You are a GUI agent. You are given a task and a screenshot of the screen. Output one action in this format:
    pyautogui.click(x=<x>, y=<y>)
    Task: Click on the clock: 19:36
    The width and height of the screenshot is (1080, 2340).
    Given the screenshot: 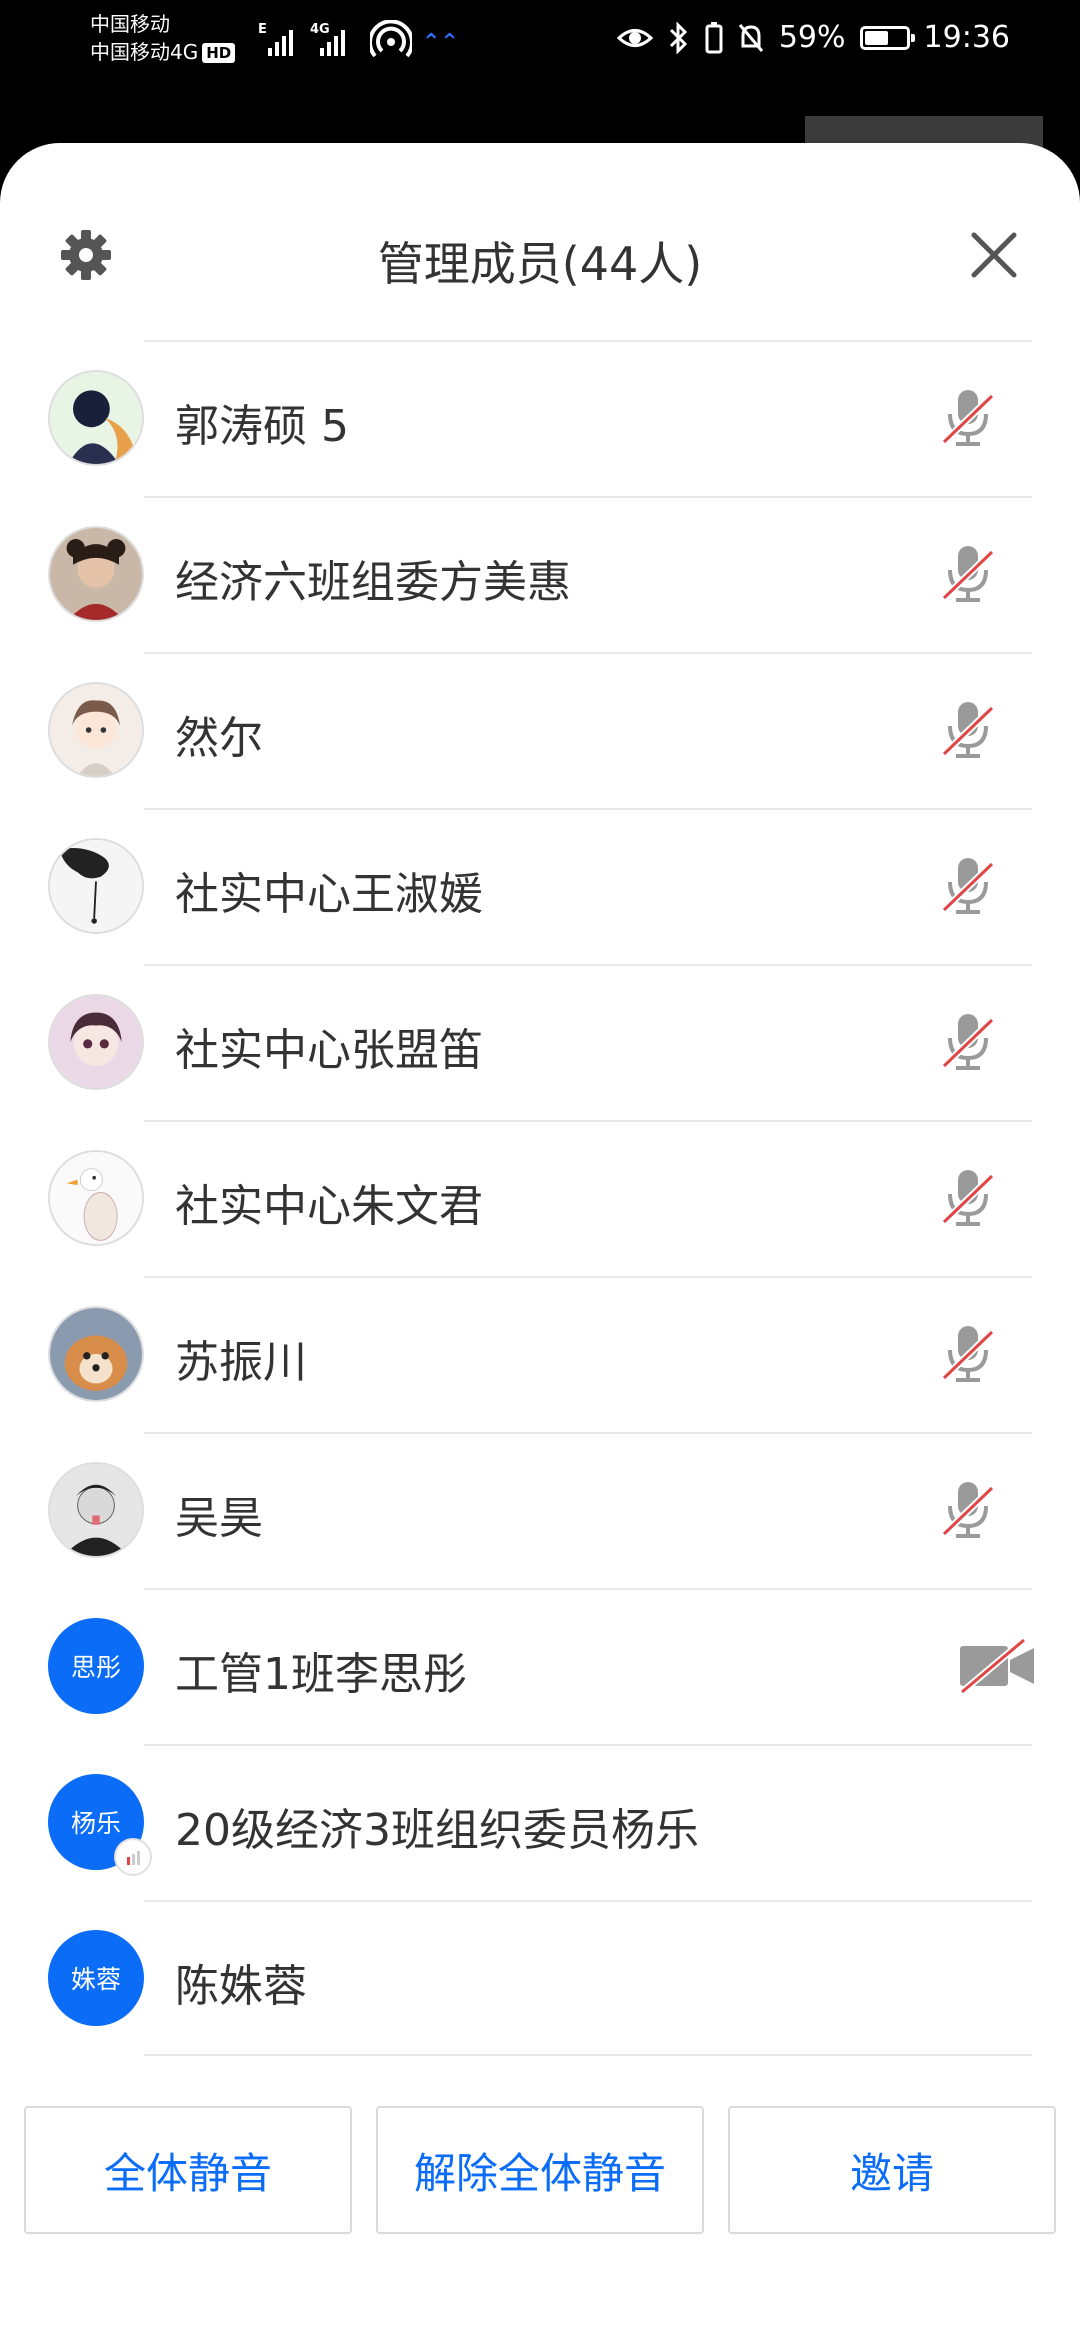 What is the action you would take?
    pyautogui.click(x=966, y=37)
    